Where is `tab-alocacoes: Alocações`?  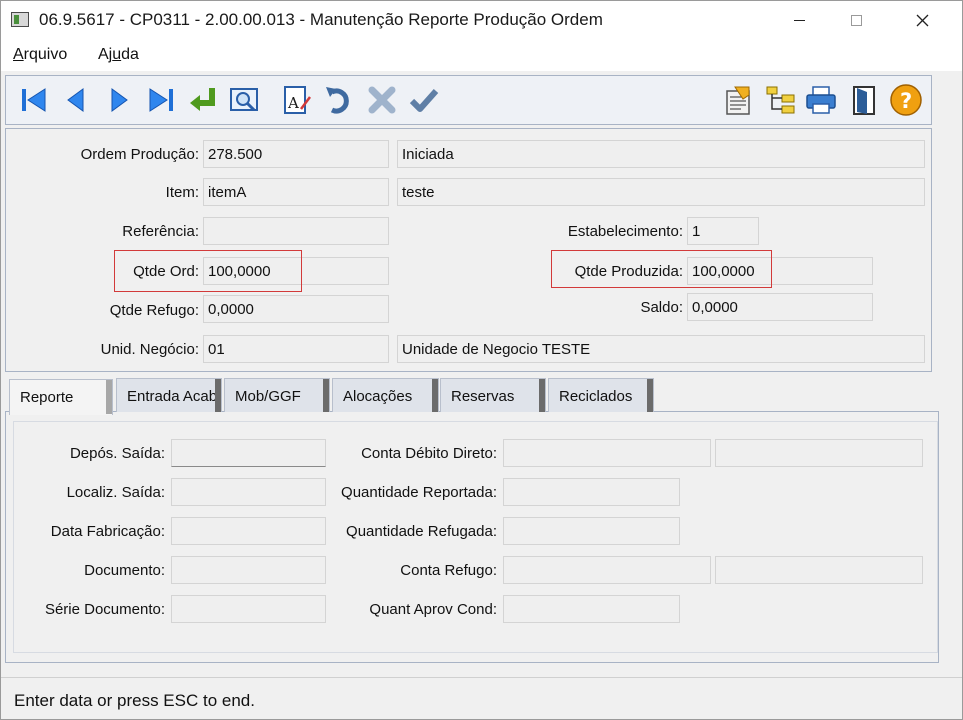
tab-alocacoes: Alocações is located at coordinates (385, 395).